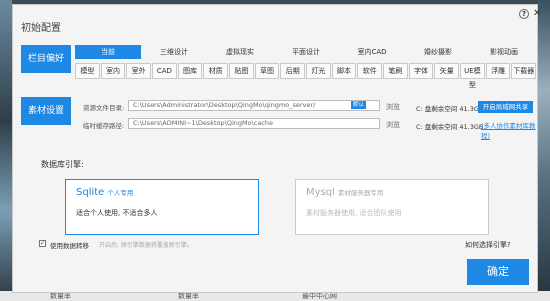 The width and height of the screenshot is (550, 301). I want to click on sqlite-tag: 个人专用, so click(120, 193).